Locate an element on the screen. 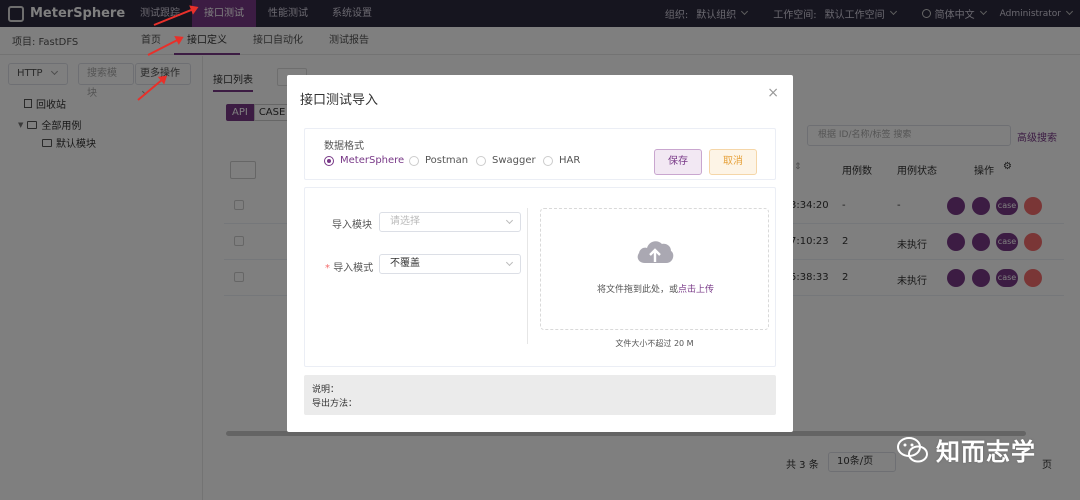  module-select: 请选择 is located at coordinates (450, 222).